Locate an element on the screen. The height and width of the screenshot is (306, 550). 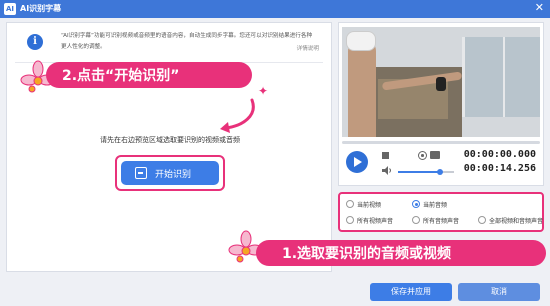
option-all-video-and-audio-label: 全部视频和音频声音 is located at coordinates (516, 221).